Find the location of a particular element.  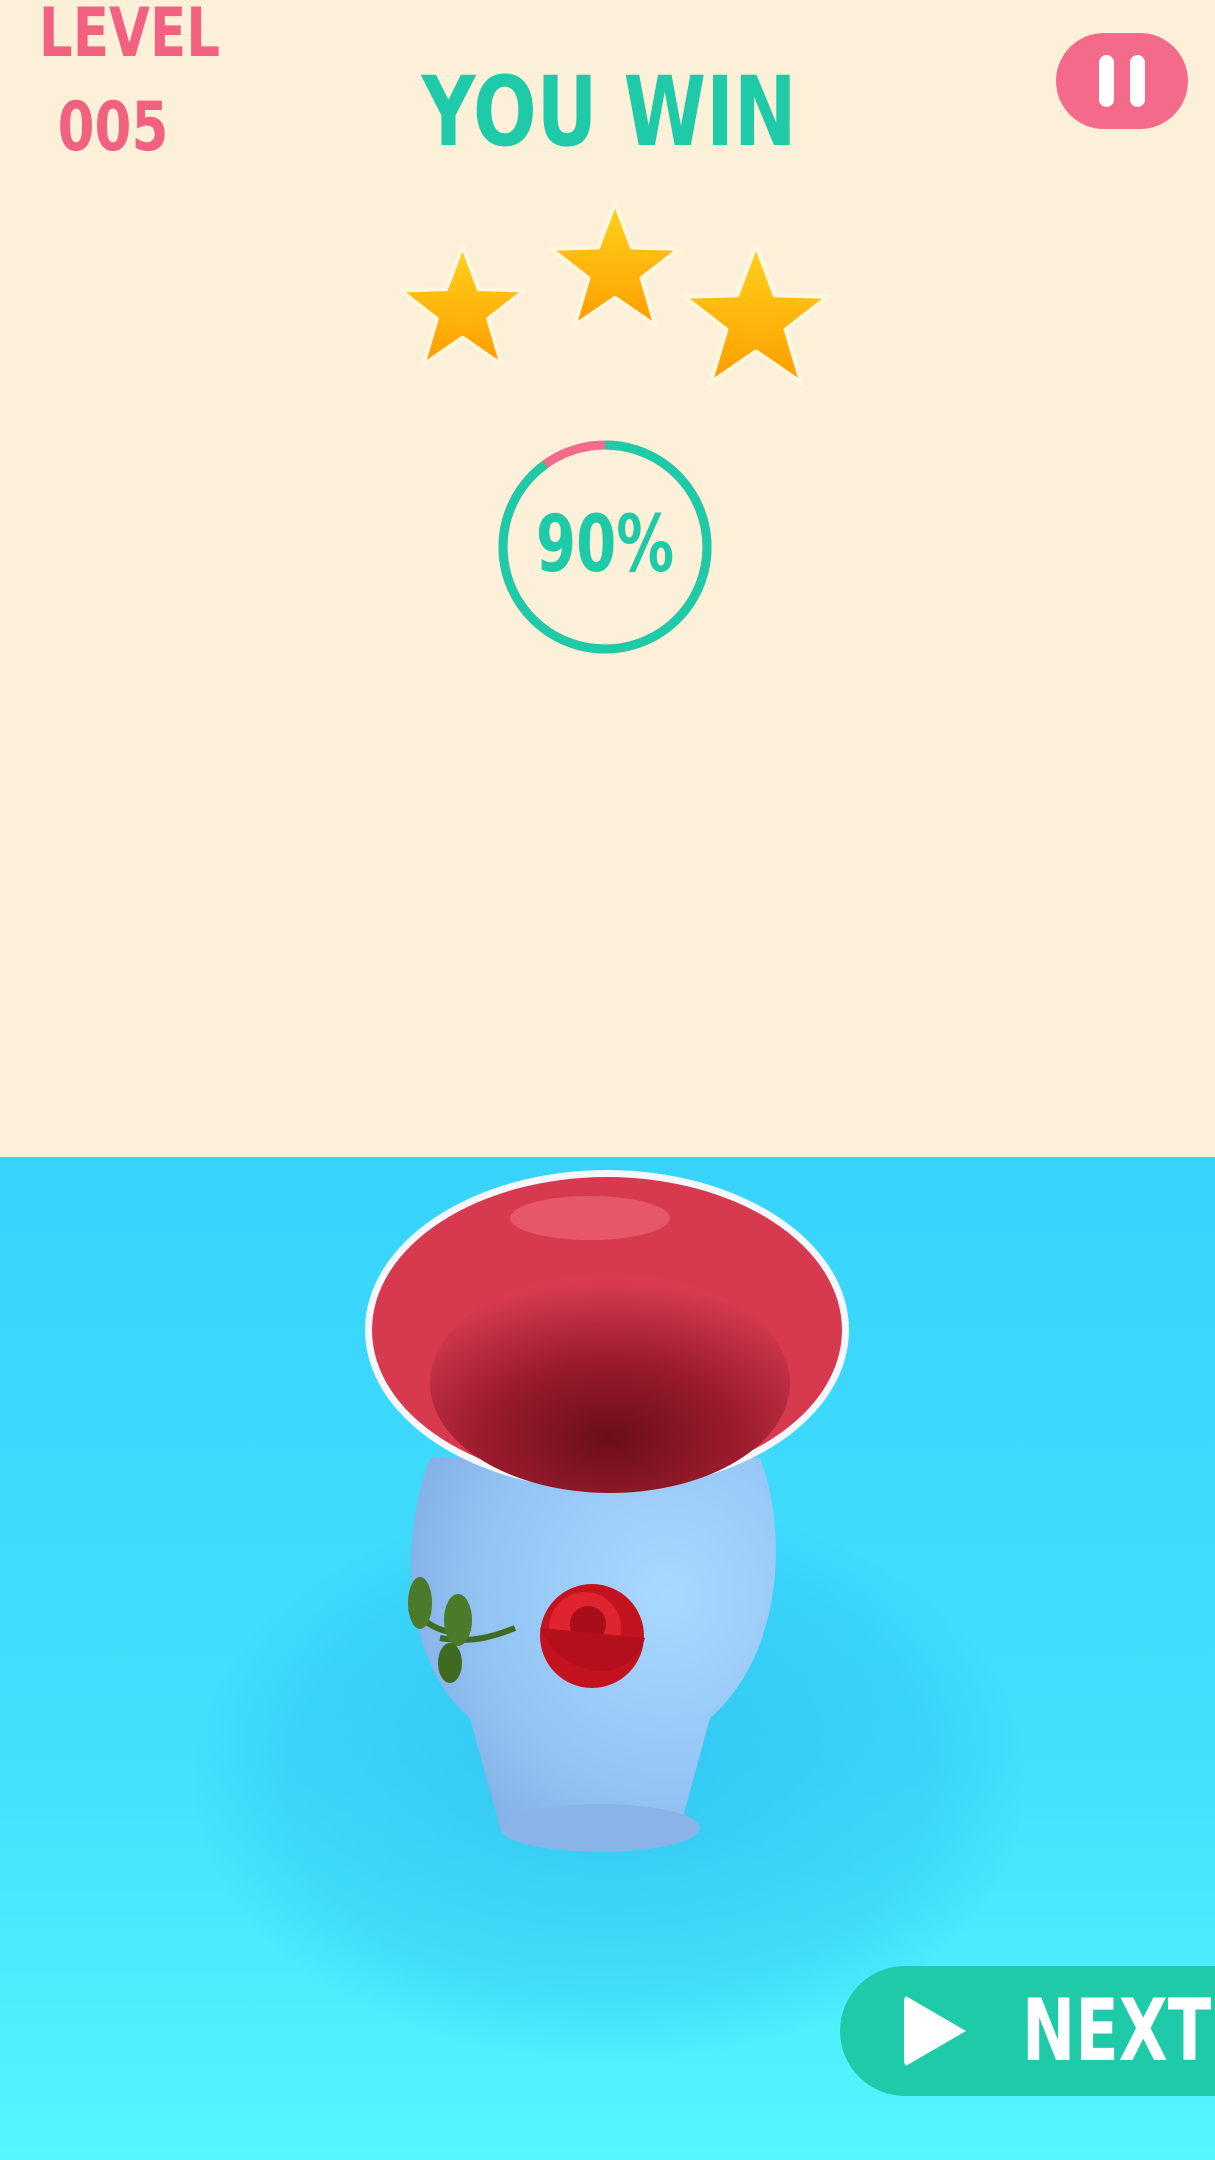

result-title: YOU WIN is located at coordinates (609, 112).